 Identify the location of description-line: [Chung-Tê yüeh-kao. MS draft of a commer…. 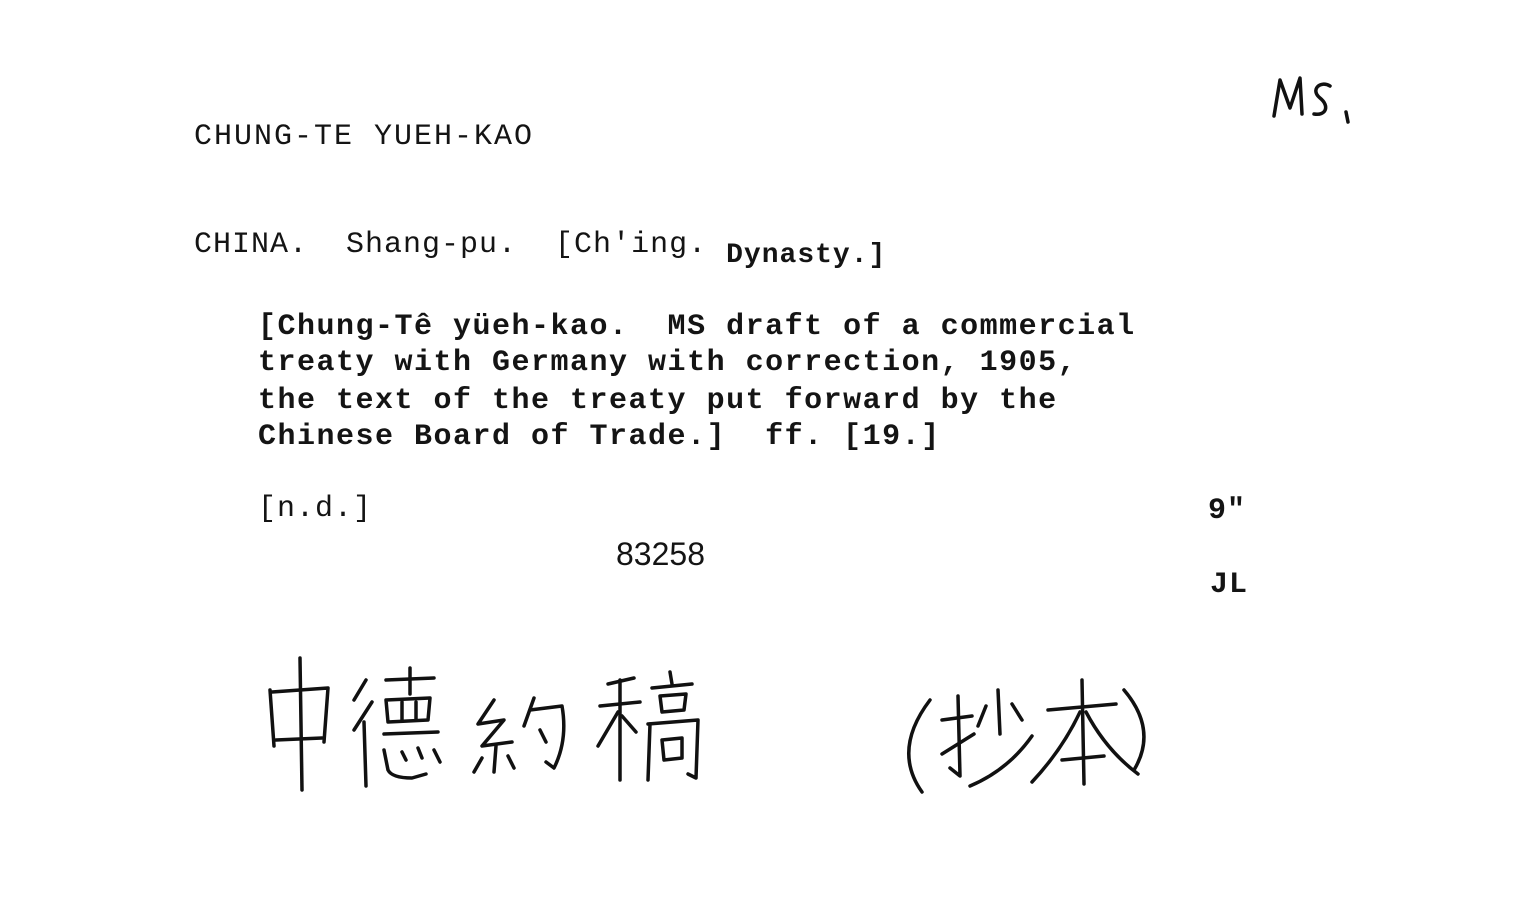
(697, 327).